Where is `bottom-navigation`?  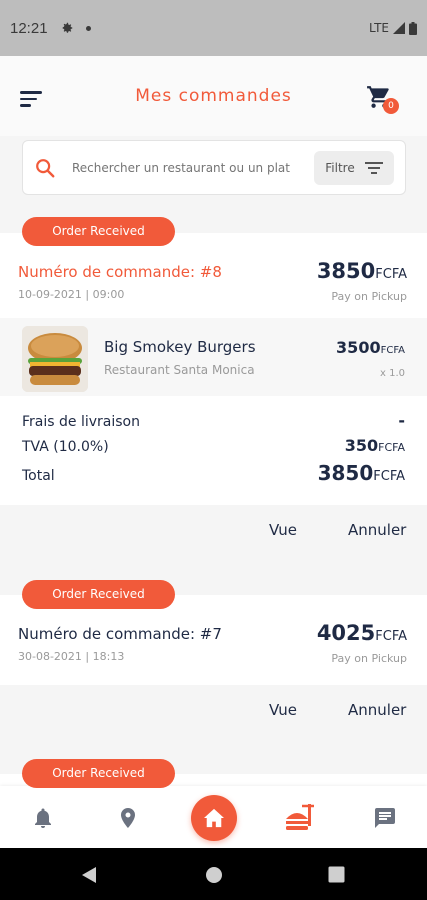
bottom-navigation is located at coordinates (213, 817).